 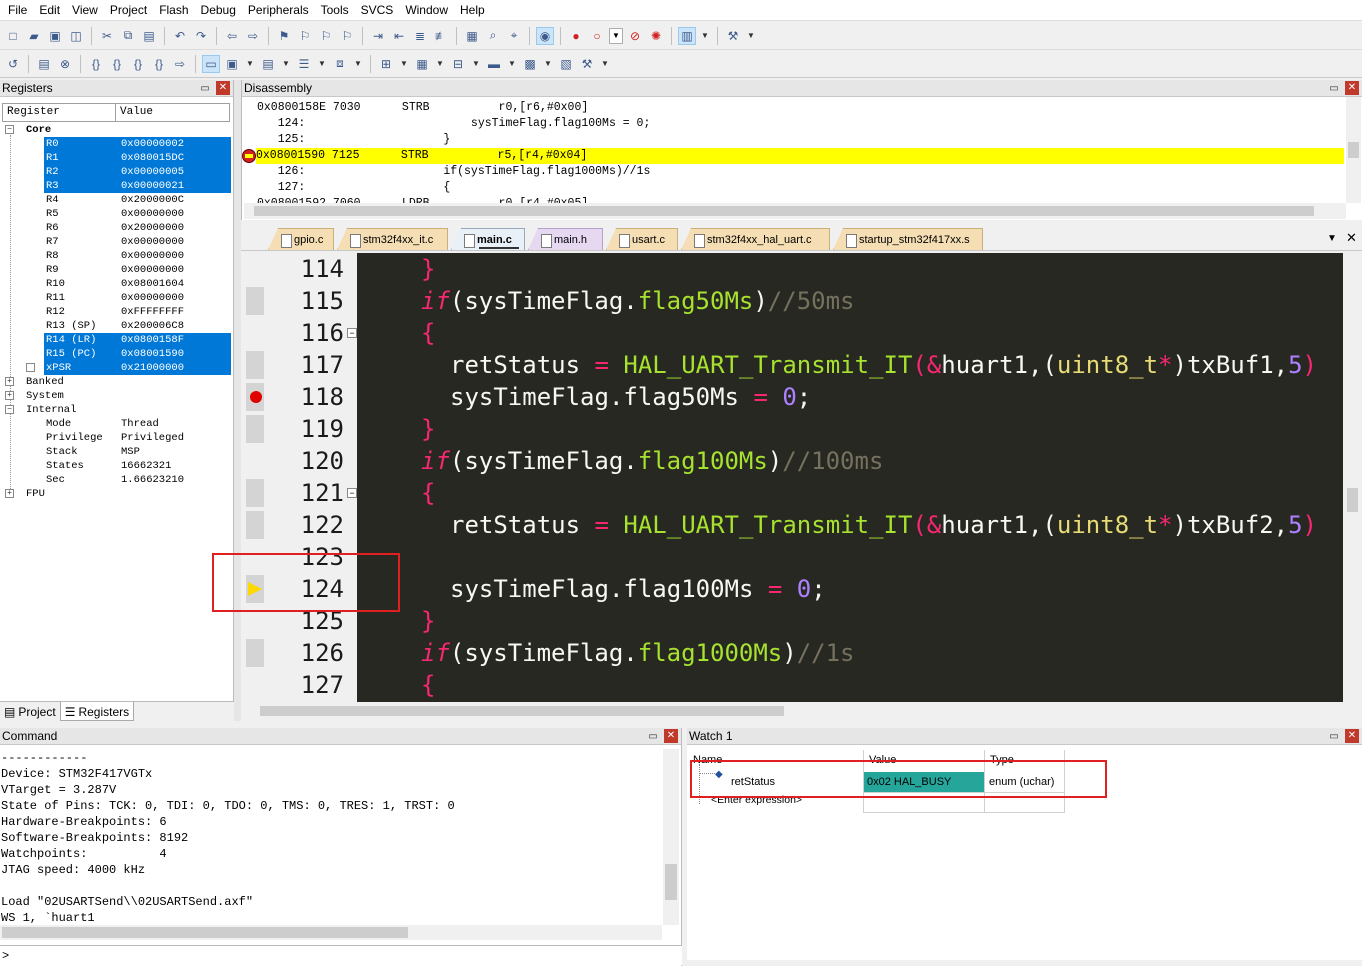 I want to click on tab-list-icon: ▼, so click(x=1332, y=238).